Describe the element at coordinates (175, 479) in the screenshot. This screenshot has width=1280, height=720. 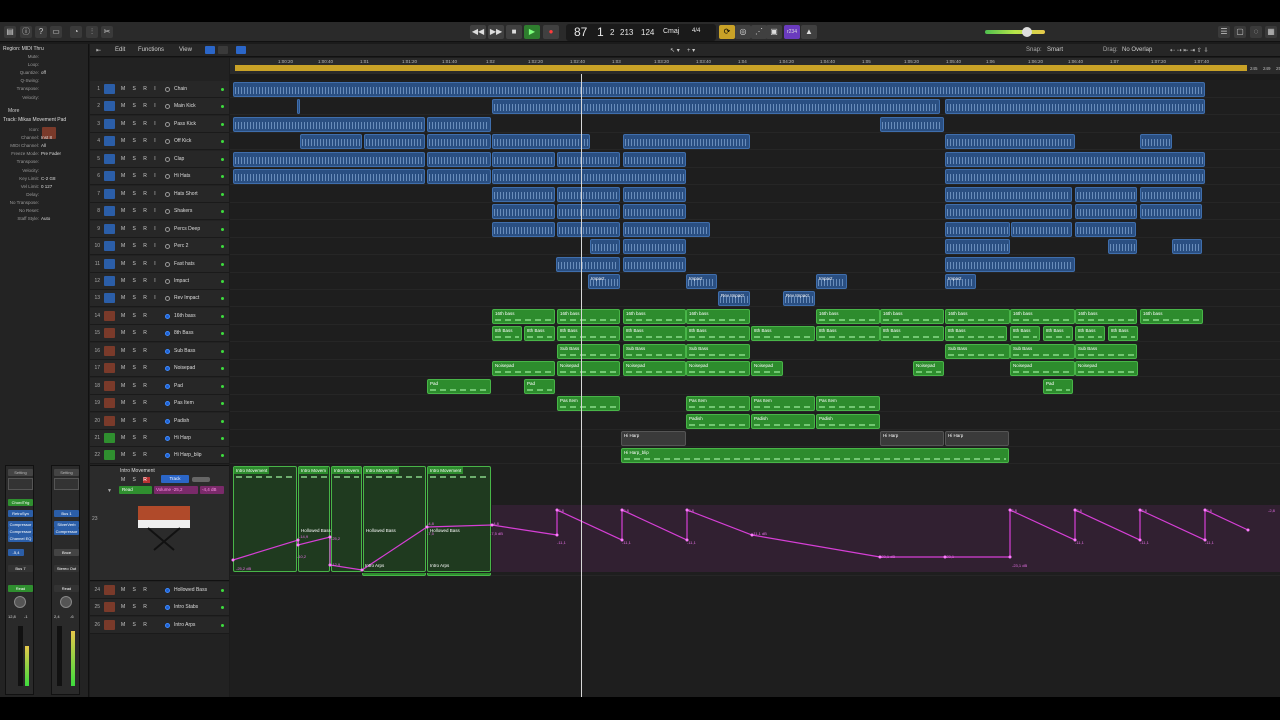
I see `track-automation-button: Track` at that location.